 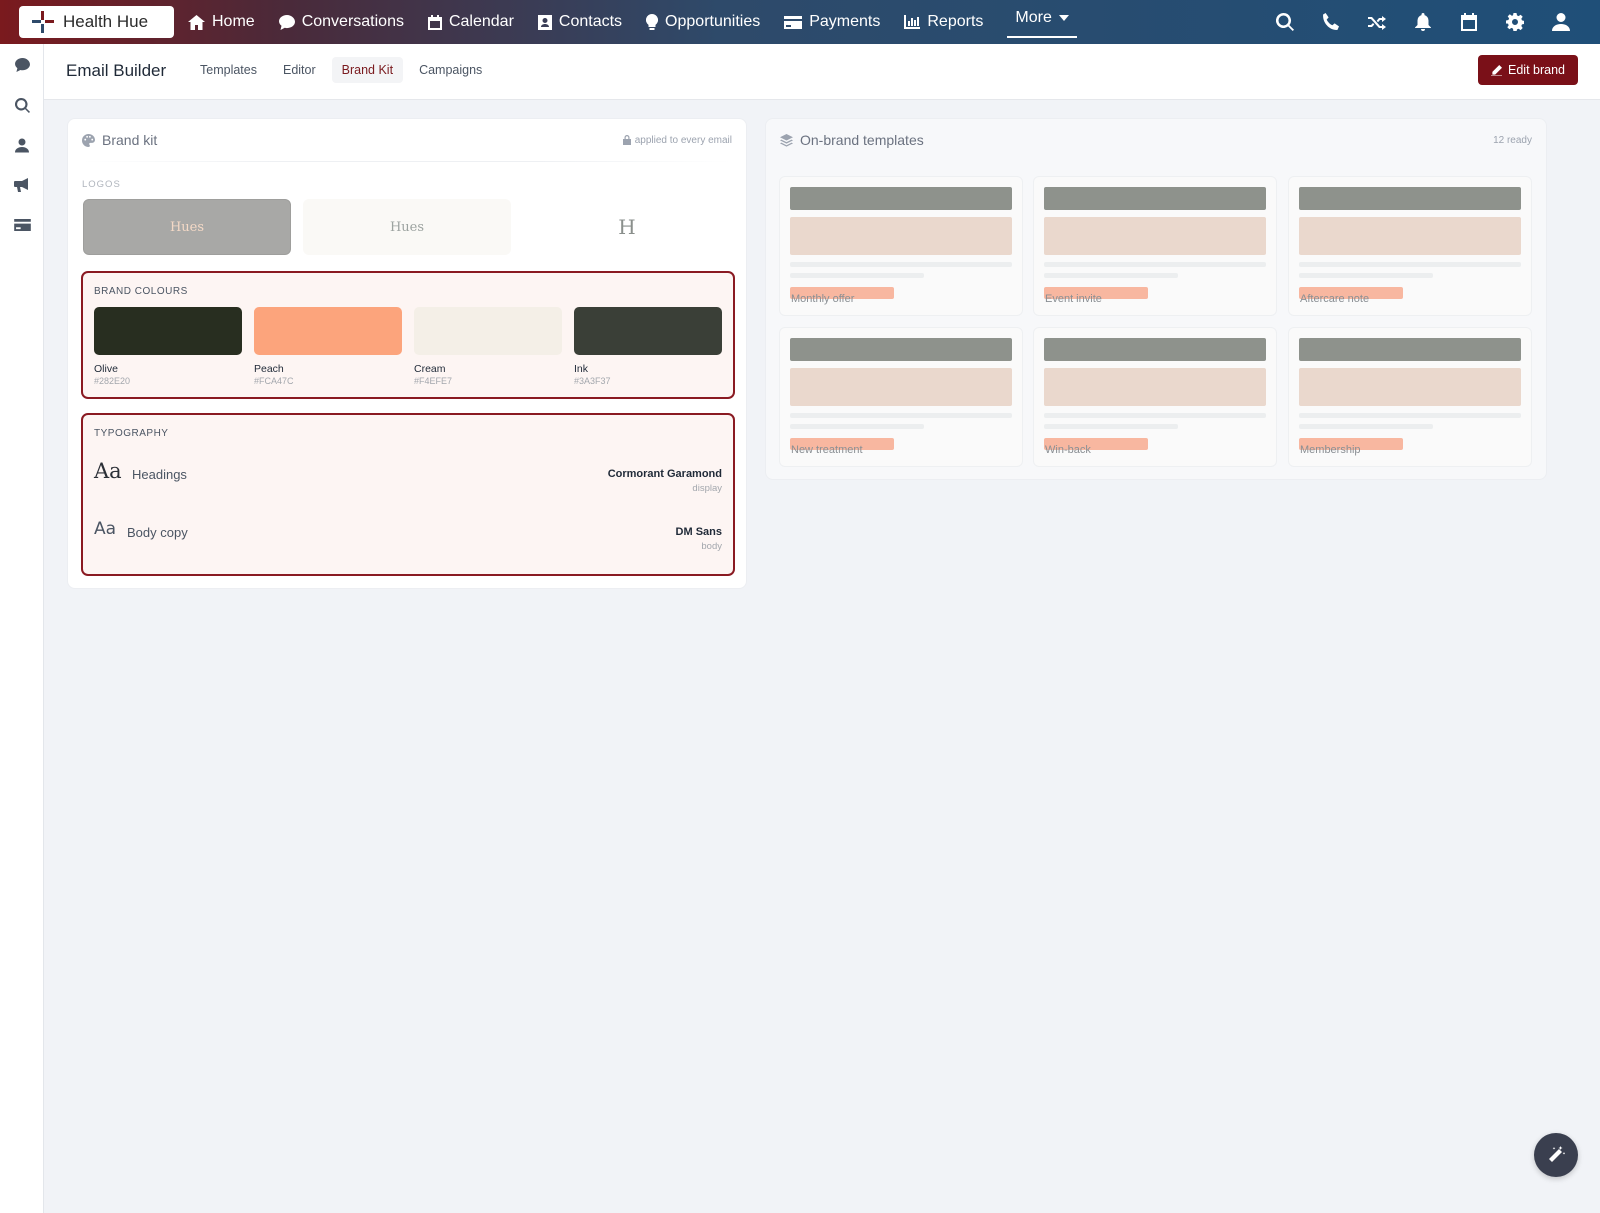 What do you see at coordinates (430, 369) in the screenshot?
I see `colour-name: Cream` at bounding box center [430, 369].